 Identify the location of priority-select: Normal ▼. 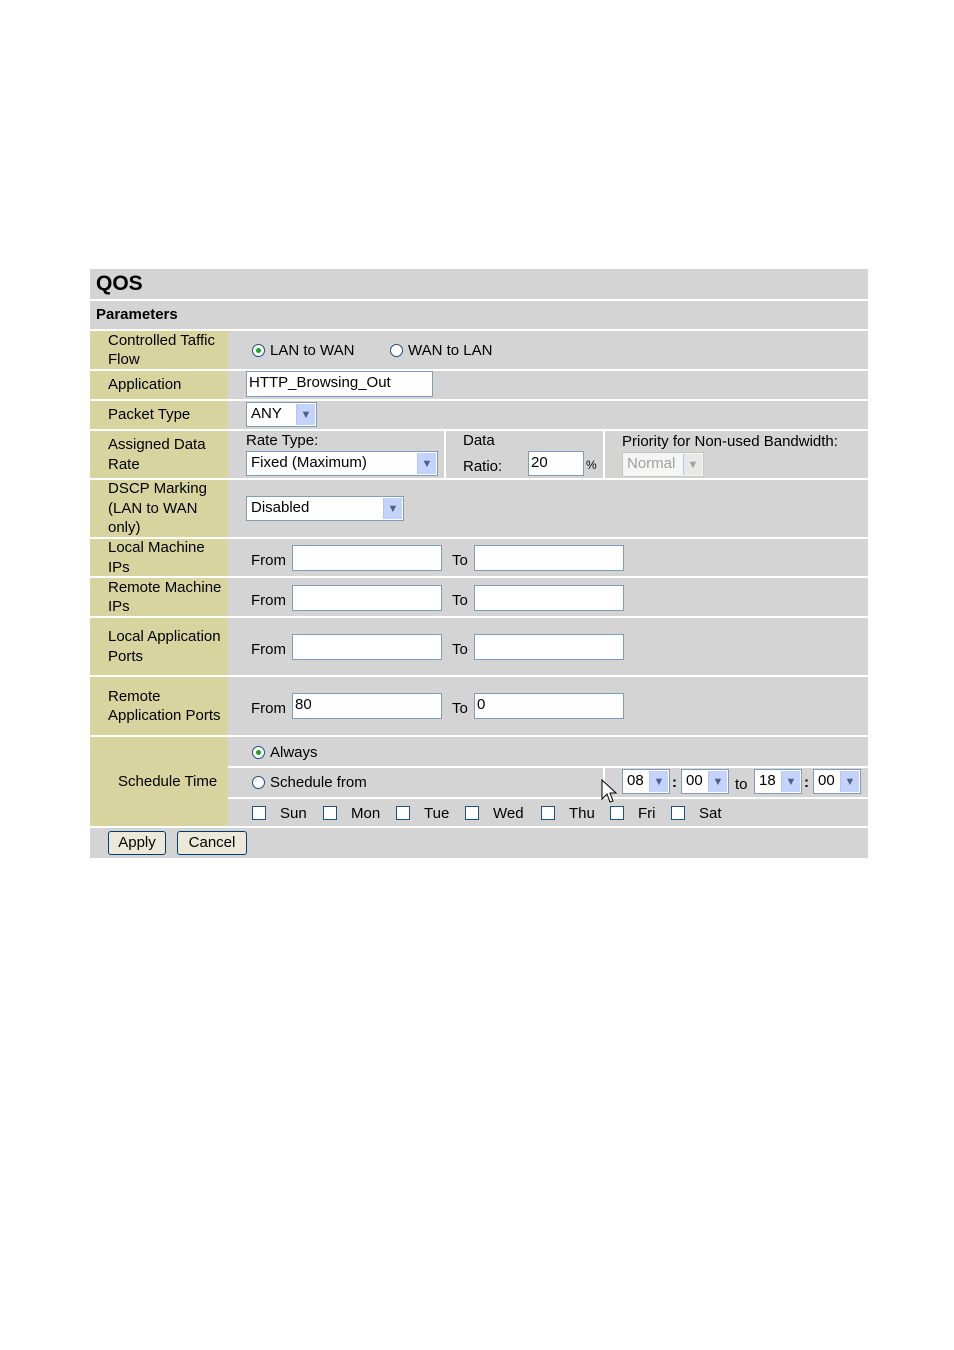
(663, 464).